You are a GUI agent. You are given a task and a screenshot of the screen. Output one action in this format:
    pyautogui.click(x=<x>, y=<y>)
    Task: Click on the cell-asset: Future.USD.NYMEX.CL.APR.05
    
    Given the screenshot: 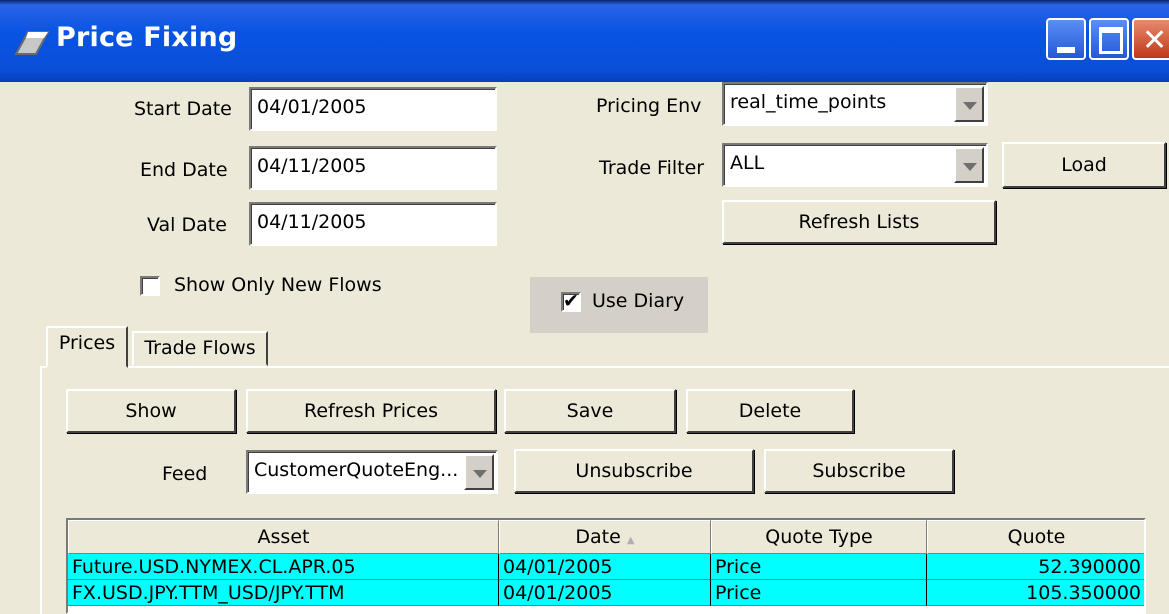 What is the action you would take?
    pyautogui.click(x=283, y=567)
    